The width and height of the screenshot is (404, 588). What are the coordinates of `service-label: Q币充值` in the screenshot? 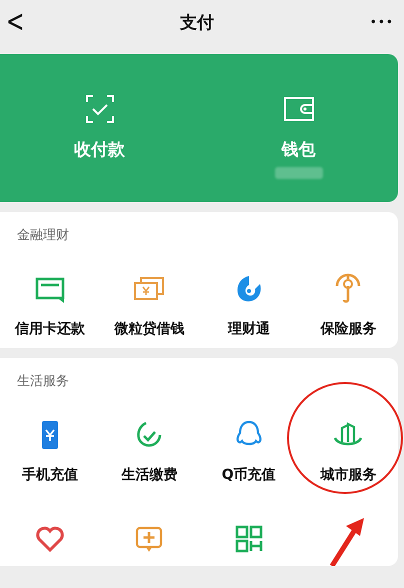 It's located at (249, 475).